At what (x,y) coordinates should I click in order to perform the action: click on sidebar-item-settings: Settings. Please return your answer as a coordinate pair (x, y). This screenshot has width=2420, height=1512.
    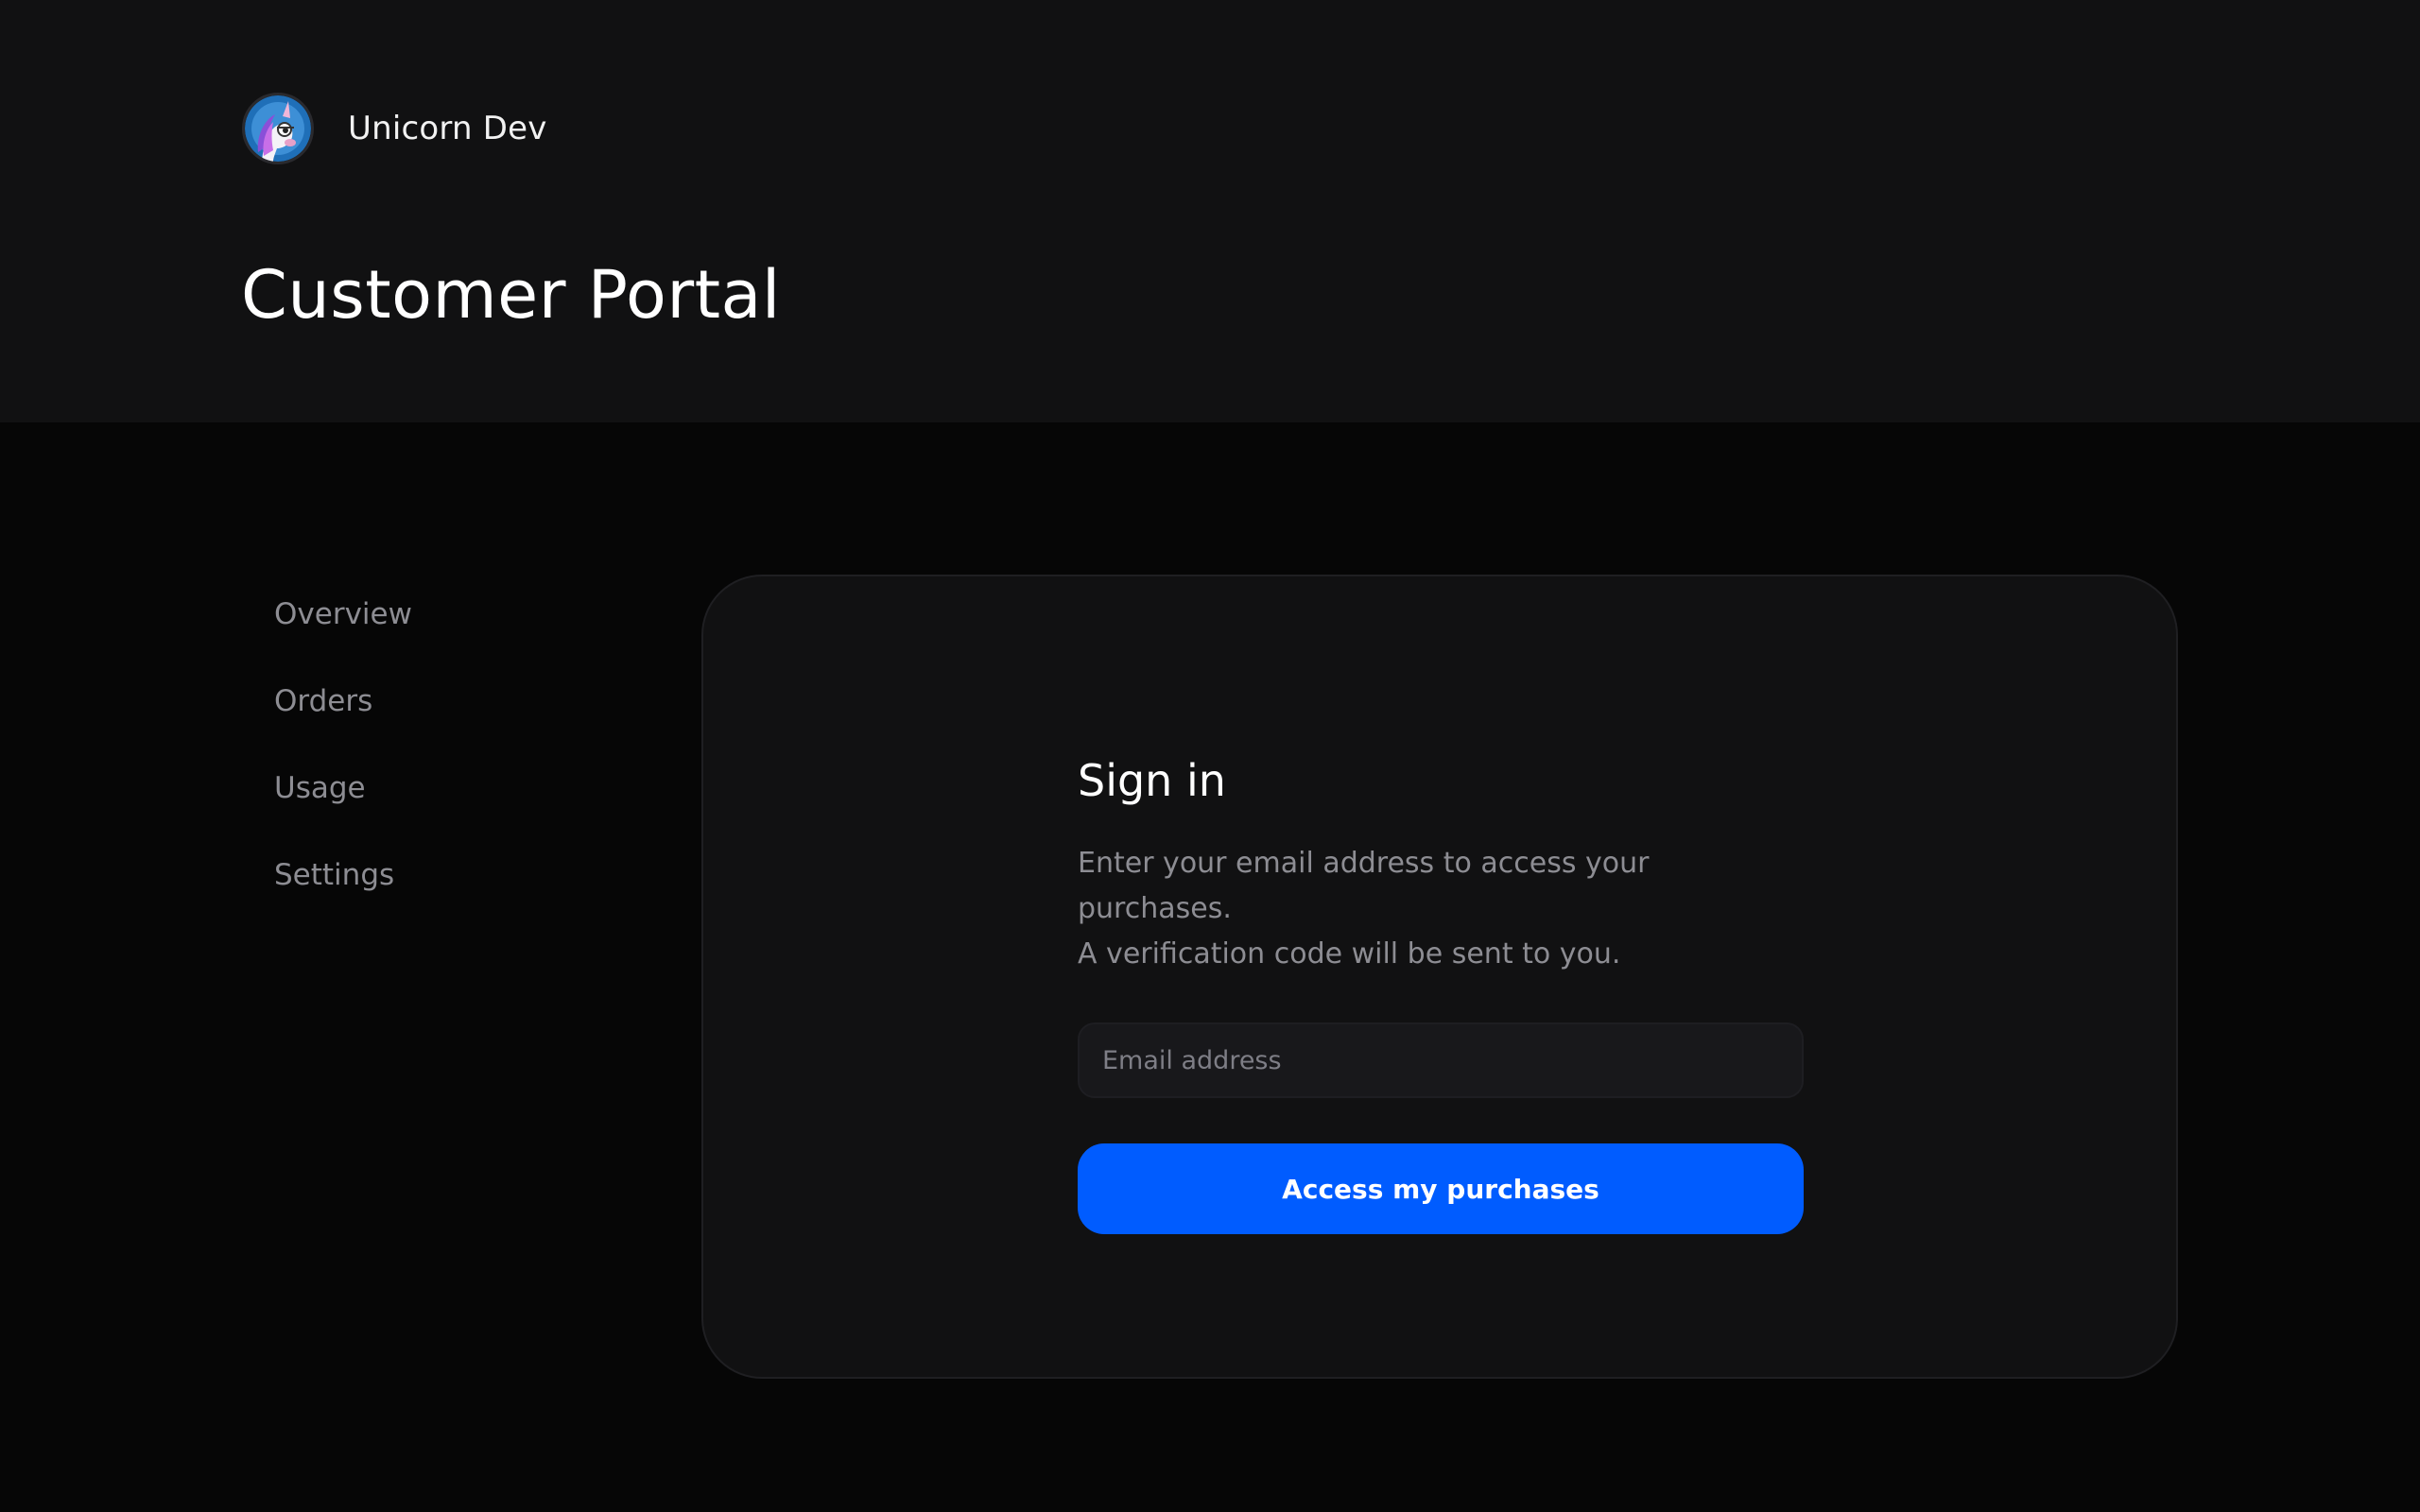
    Looking at the image, I should click on (463, 892).